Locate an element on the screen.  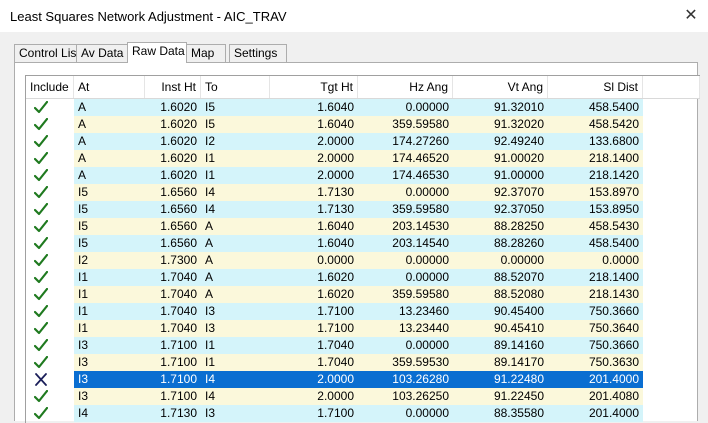
cell-sl-dist: 750.3660 is located at coordinates (595, 311).